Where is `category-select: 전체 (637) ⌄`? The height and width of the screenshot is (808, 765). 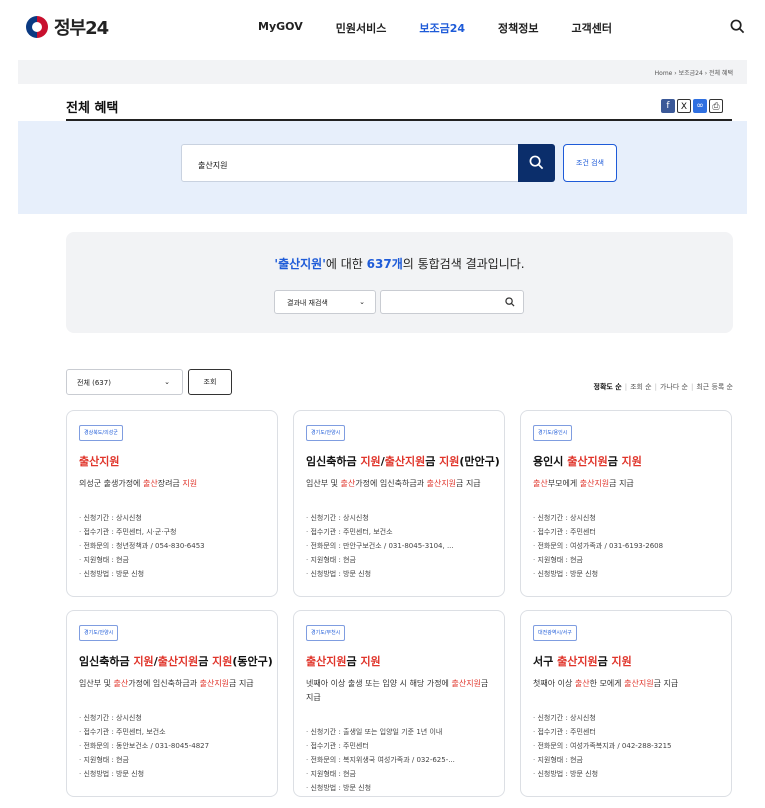
category-select: 전체 (637) ⌄ is located at coordinates (124, 382).